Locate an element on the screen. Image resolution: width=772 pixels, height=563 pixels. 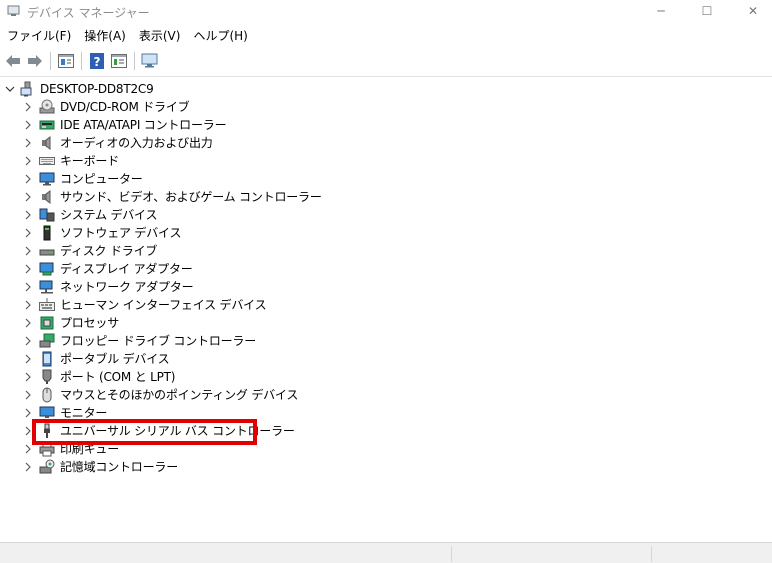
view-button is located at coordinates (119, 61).